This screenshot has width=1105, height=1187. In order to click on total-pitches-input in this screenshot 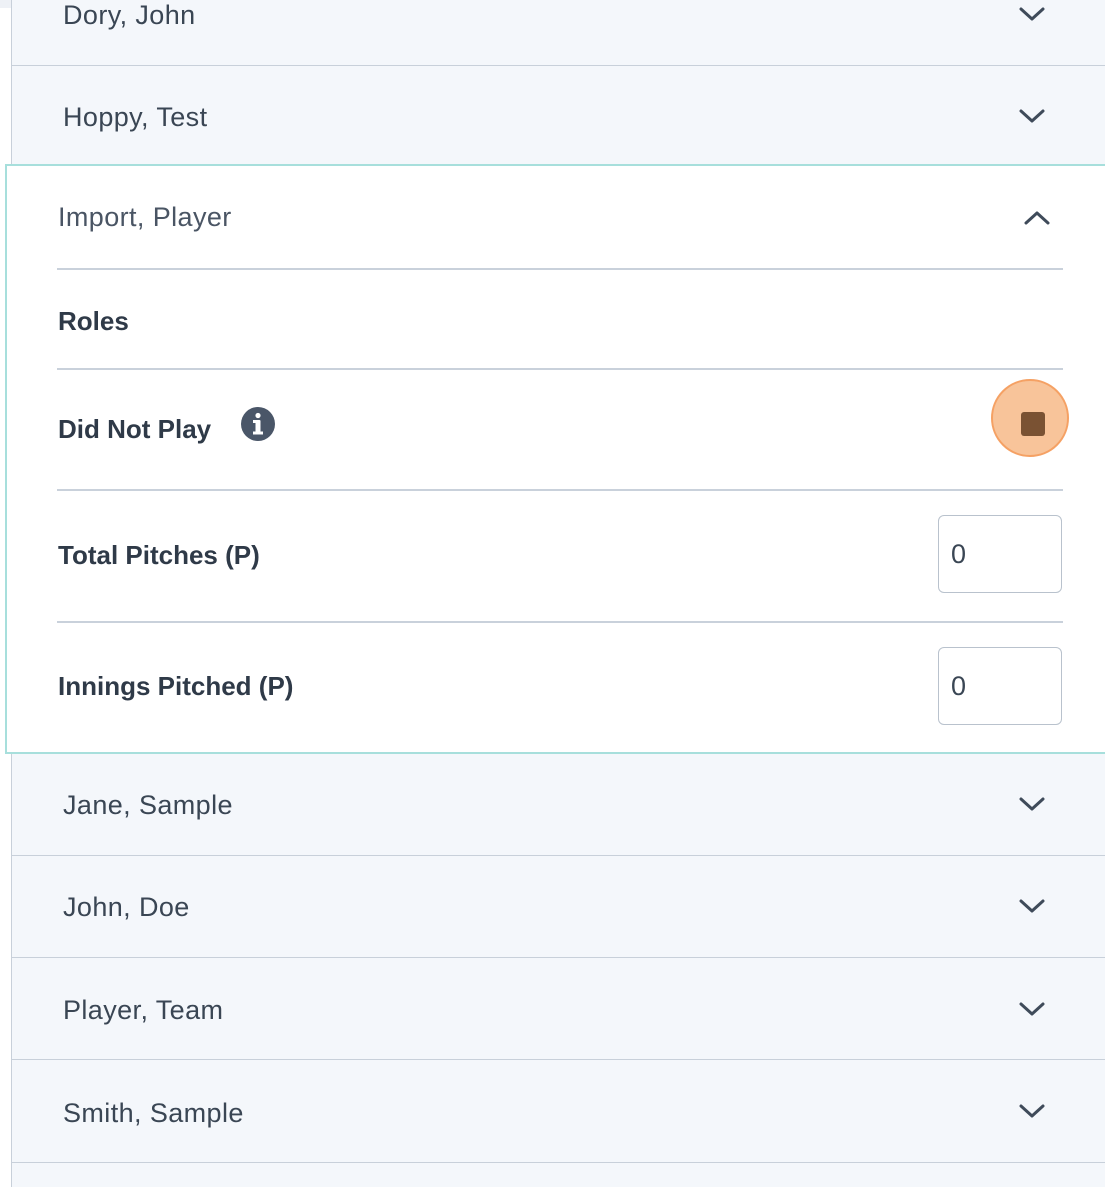, I will do `click(1000, 554)`.